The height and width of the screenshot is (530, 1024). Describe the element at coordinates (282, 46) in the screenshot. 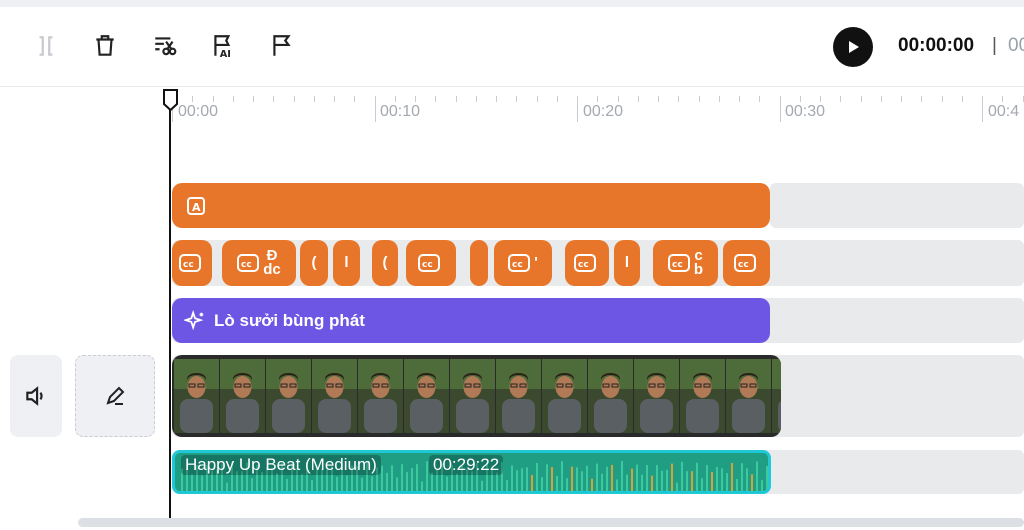

I see `flag-icon` at that location.